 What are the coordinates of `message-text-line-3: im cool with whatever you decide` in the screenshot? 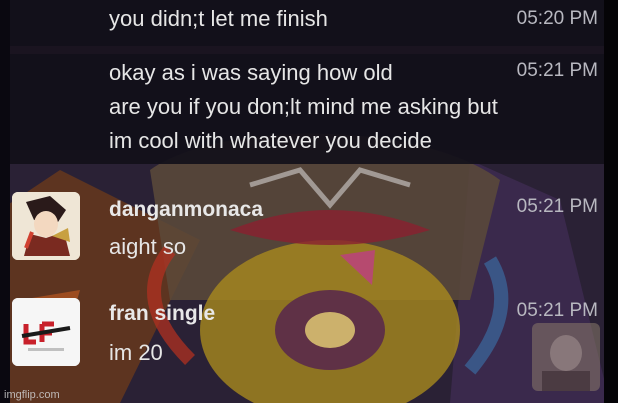 It's located at (270, 140).